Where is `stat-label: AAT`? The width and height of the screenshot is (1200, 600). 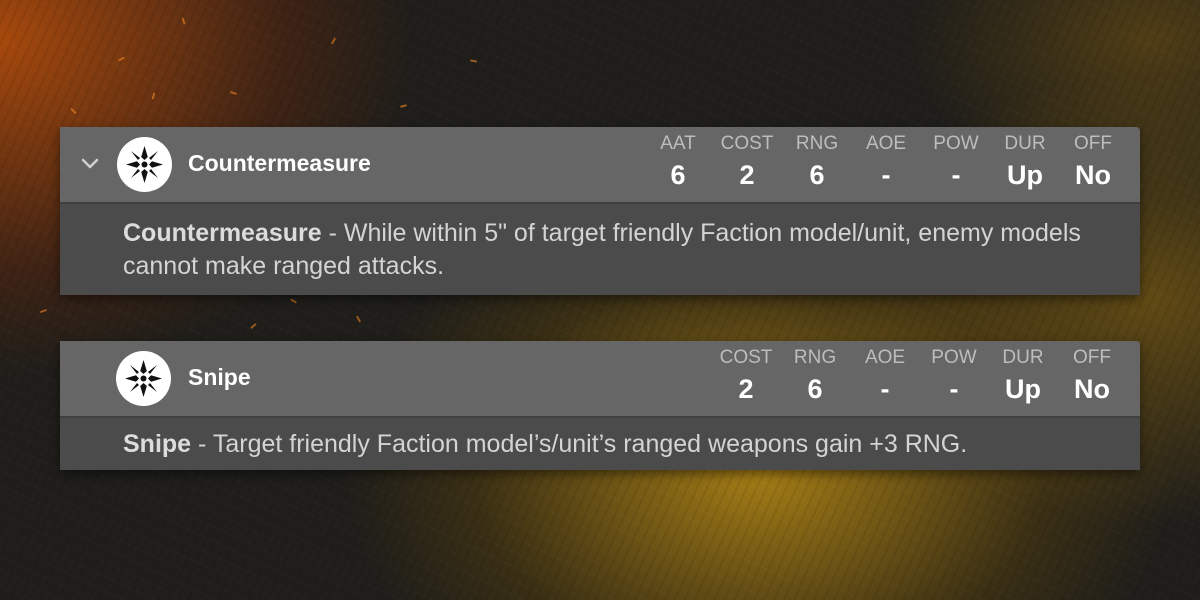 stat-label: AAT is located at coordinates (678, 143).